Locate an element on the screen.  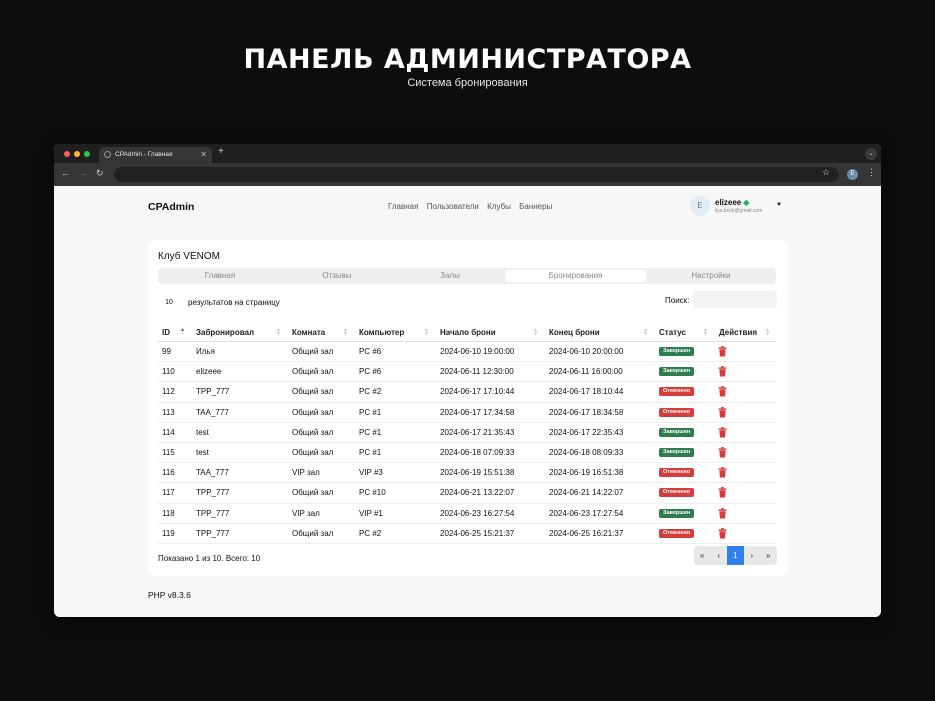
cell-id: 110 is located at coordinates (168, 372).